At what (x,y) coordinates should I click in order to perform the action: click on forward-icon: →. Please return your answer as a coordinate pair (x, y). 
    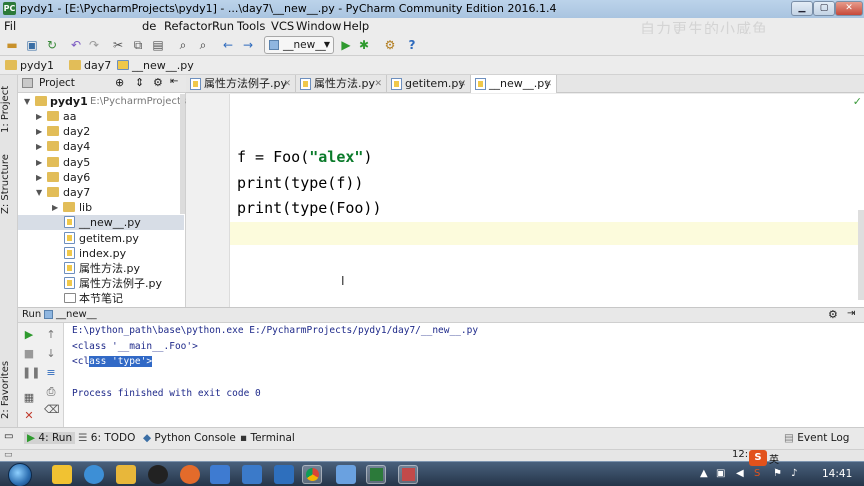
    Looking at the image, I should click on (248, 45).